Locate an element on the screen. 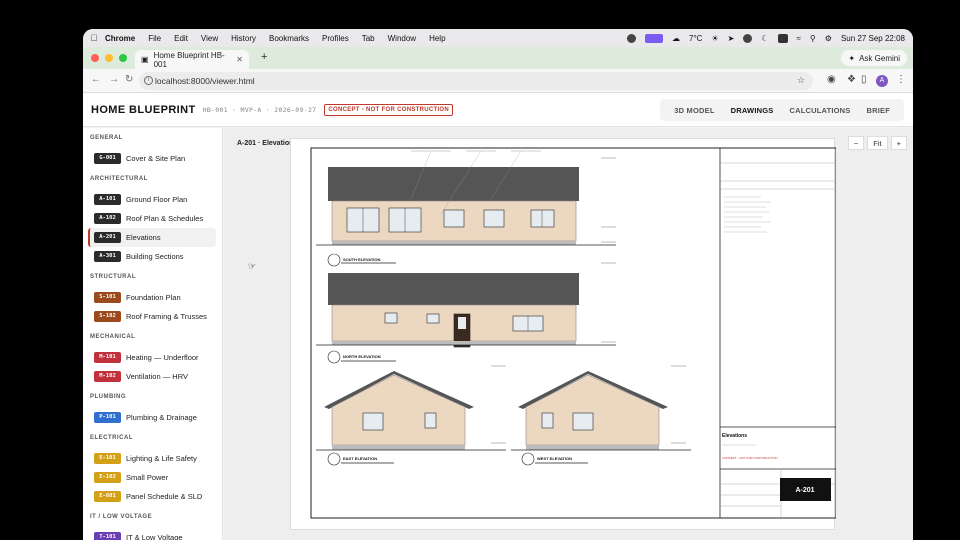  sidebar-toggle-icon: ▯ is located at coordinates (864, 79).